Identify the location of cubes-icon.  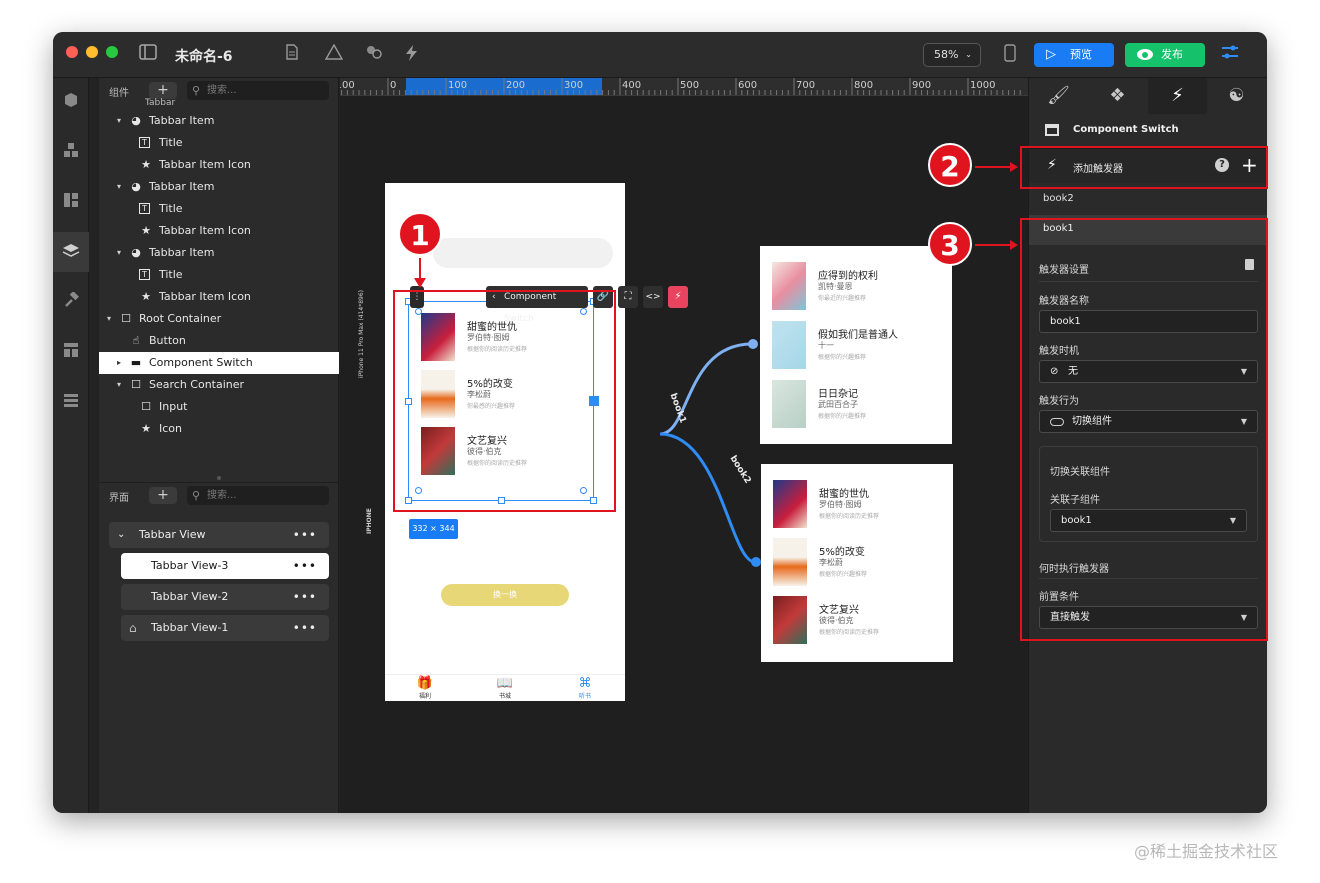
(71, 152).